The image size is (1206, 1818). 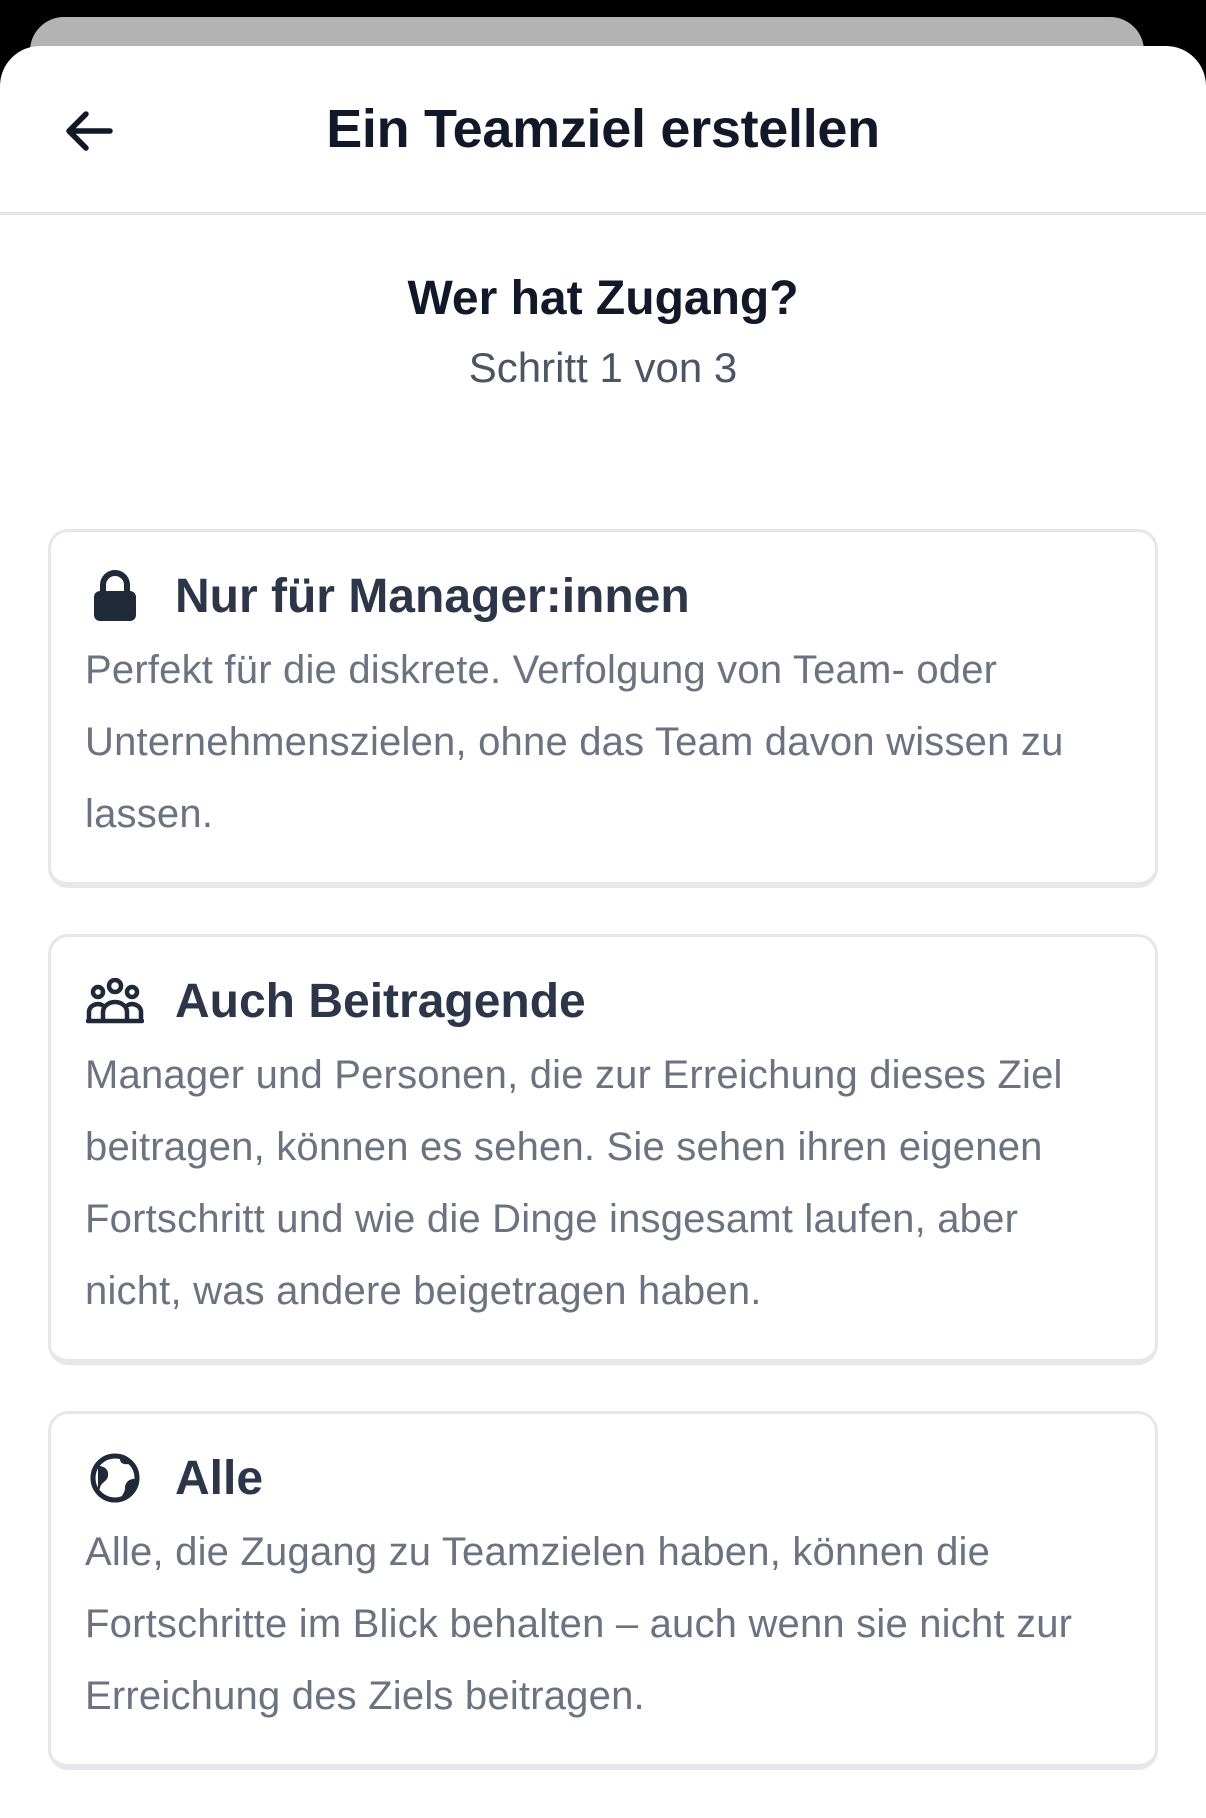 I want to click on step-heading: Wer hat Zugang?, so click(x=603, y=298).